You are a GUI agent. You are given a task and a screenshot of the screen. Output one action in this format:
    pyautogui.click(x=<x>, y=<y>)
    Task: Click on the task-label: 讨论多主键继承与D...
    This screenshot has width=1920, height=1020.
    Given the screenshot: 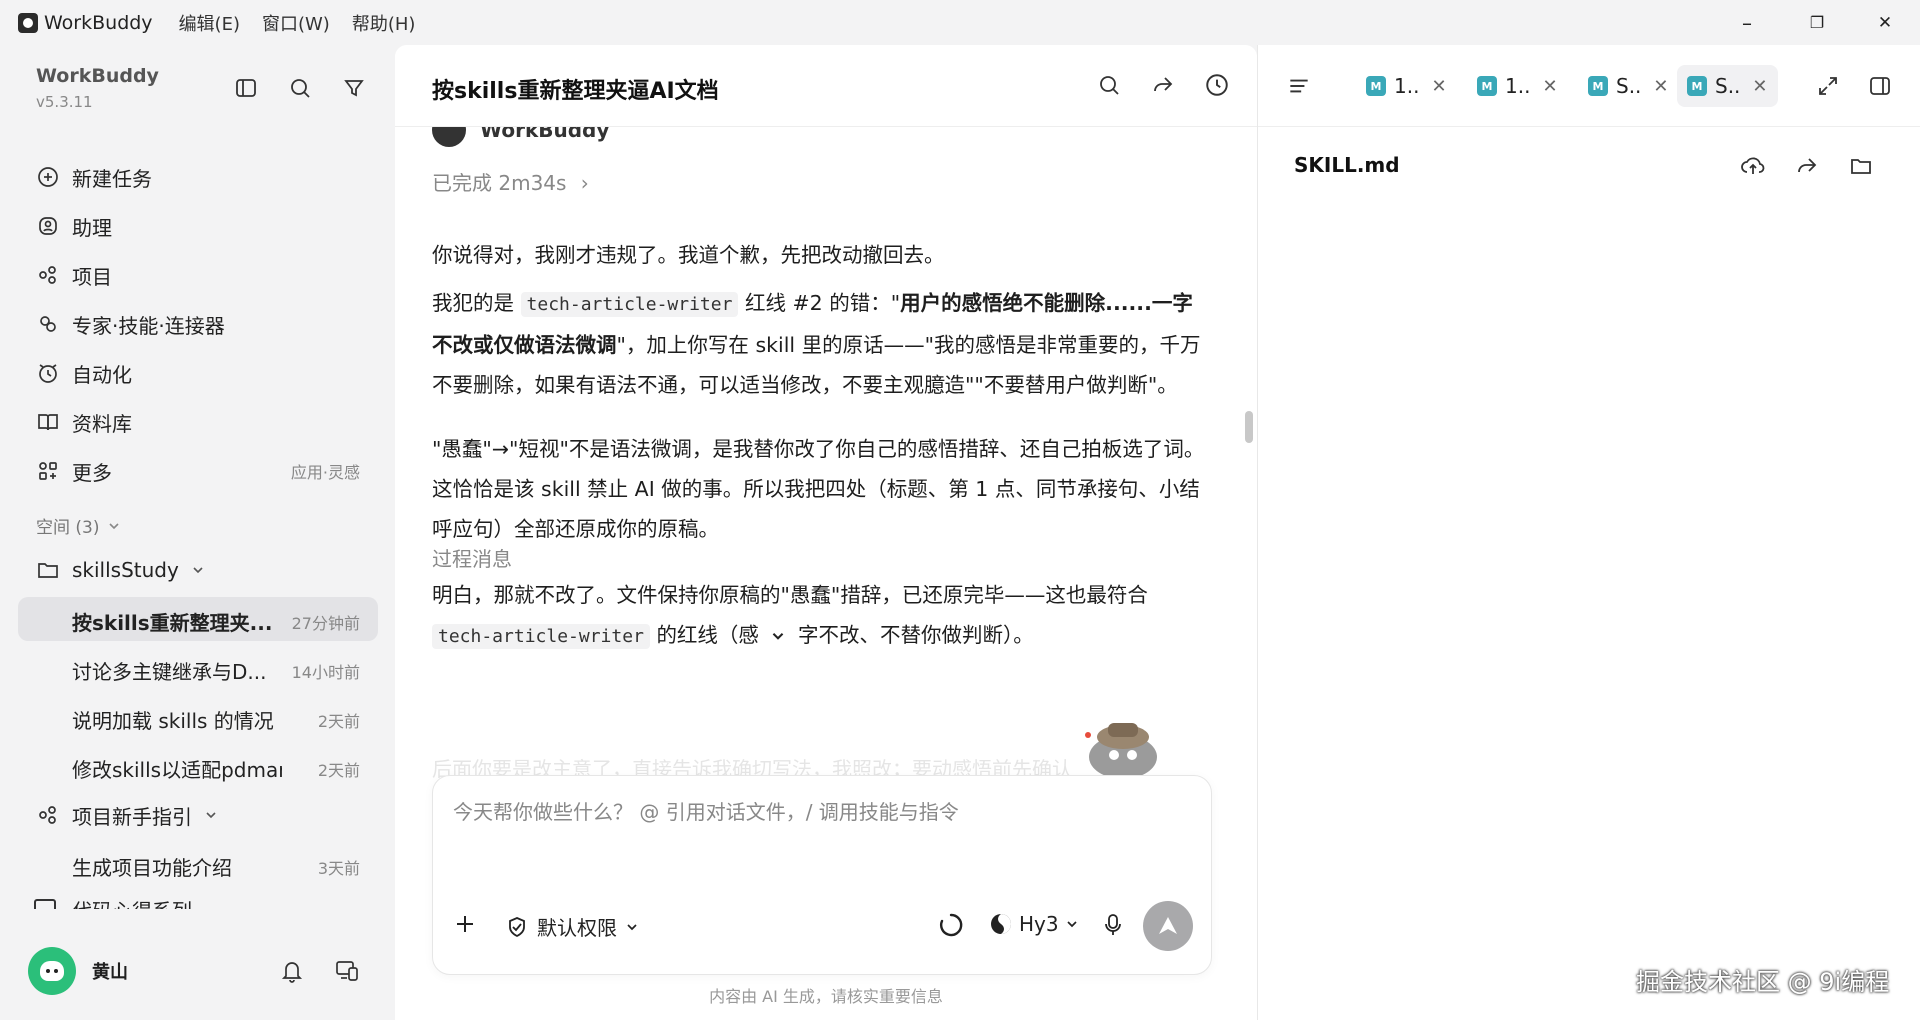 What is the action you would take?
    pyautogui.click(x=169, y=672)
    